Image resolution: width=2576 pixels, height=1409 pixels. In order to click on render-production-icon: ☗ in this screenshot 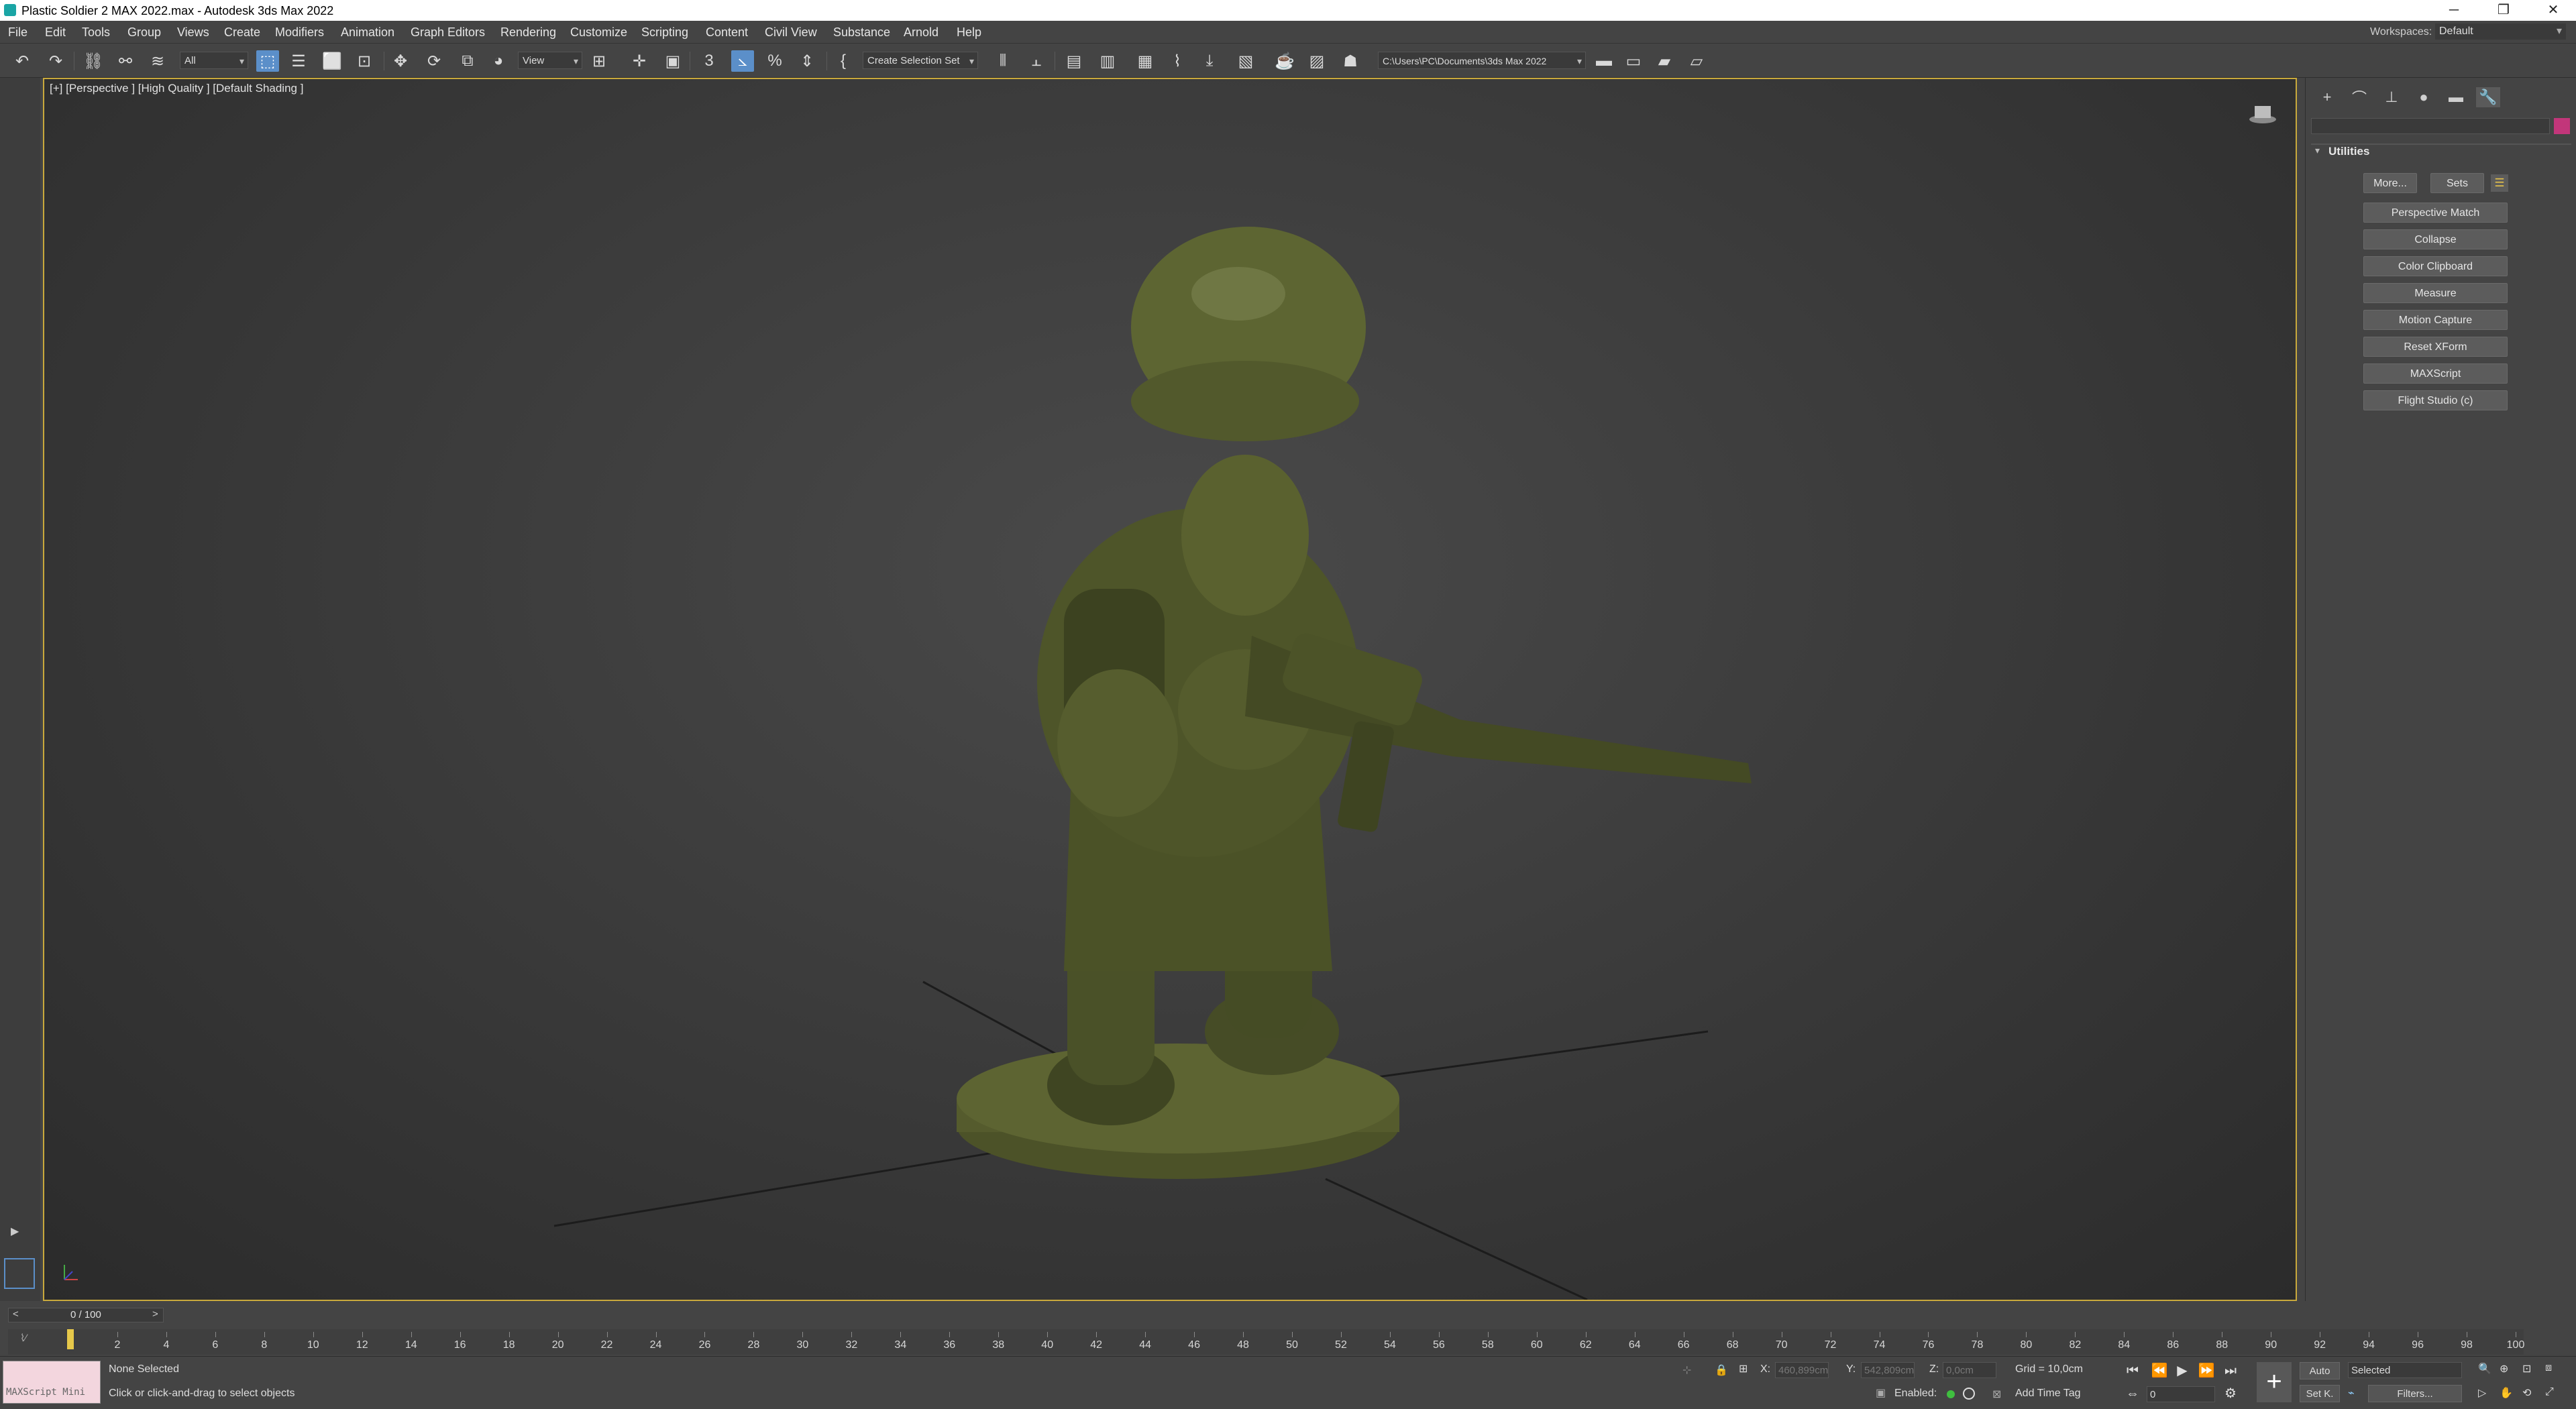, I will do `click(1350, 61)`.